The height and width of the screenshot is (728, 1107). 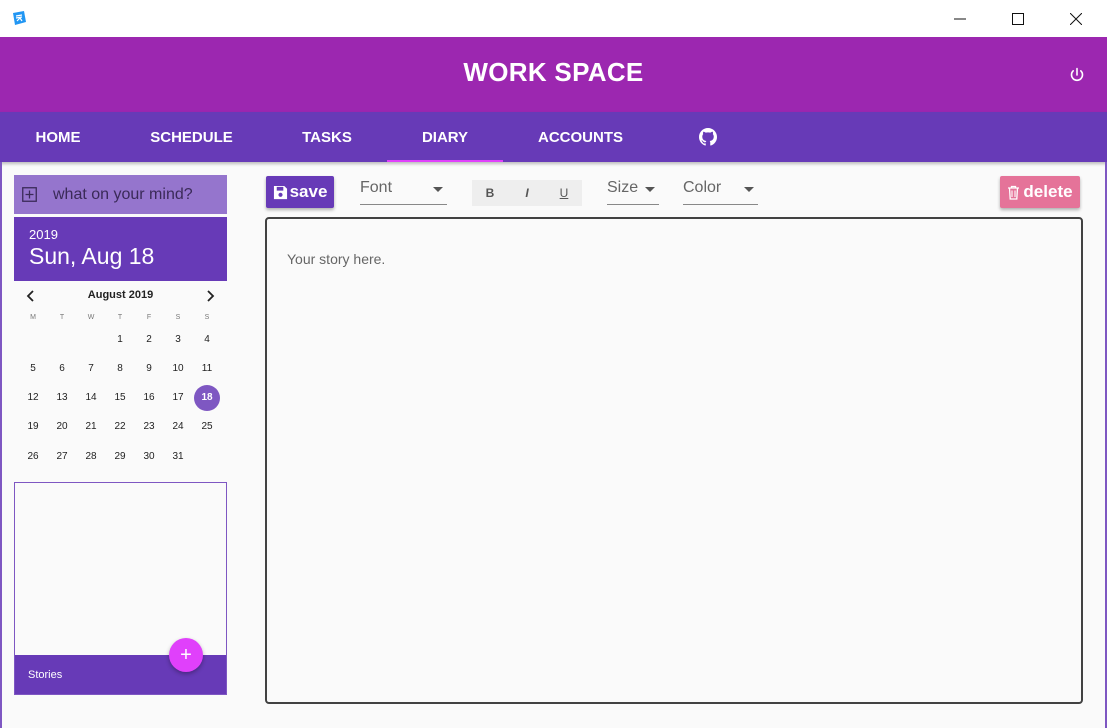 What do you see at coordinates (58, 137) in the screenshot?
I see `tab-home: HOME` at bounding box center [58, 137].